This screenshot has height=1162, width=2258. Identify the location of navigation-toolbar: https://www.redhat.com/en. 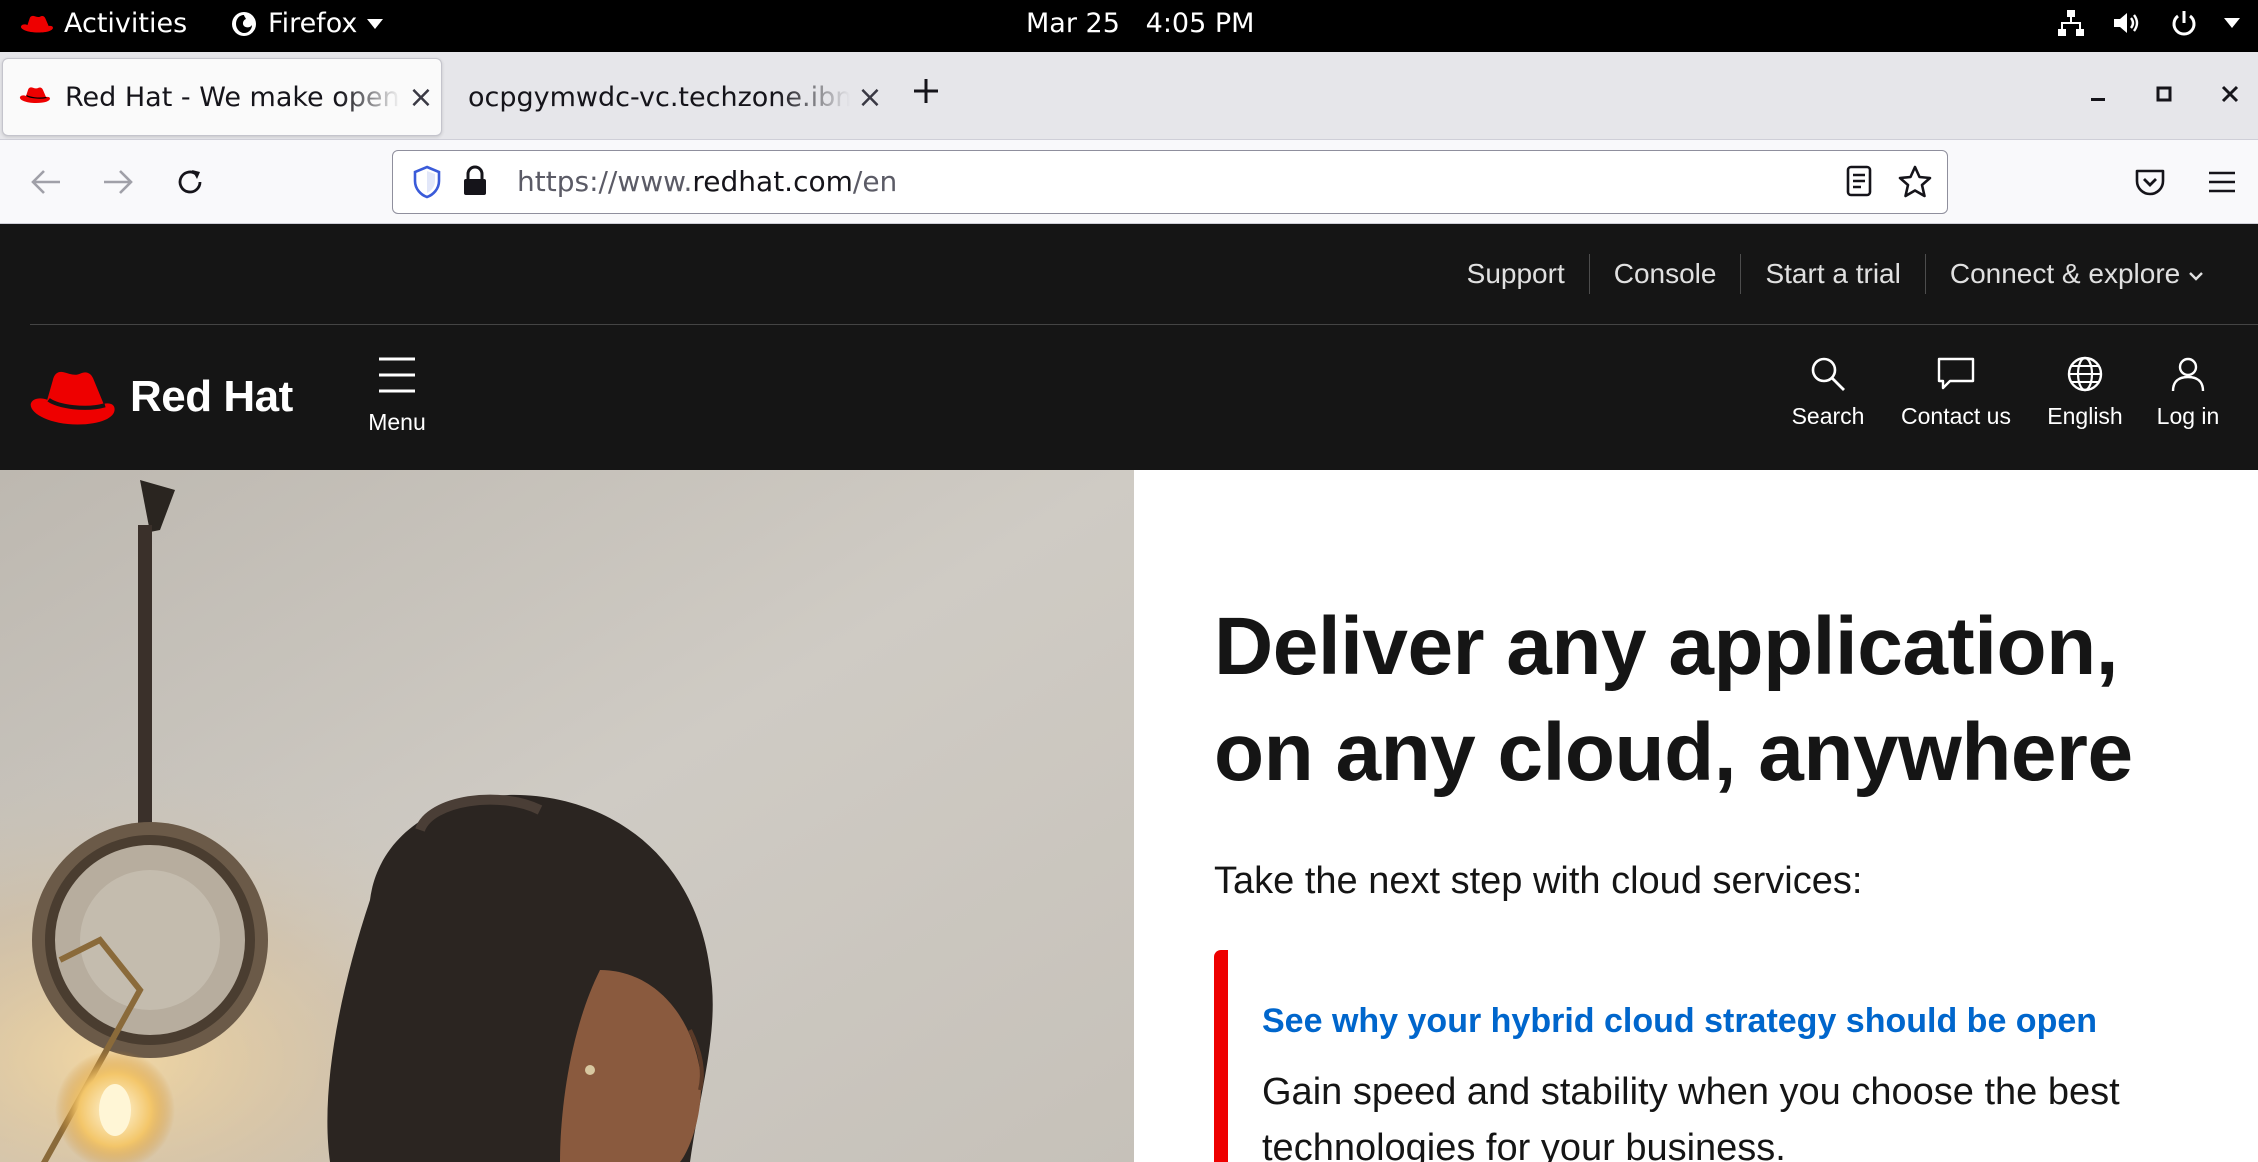
(1129, 182).